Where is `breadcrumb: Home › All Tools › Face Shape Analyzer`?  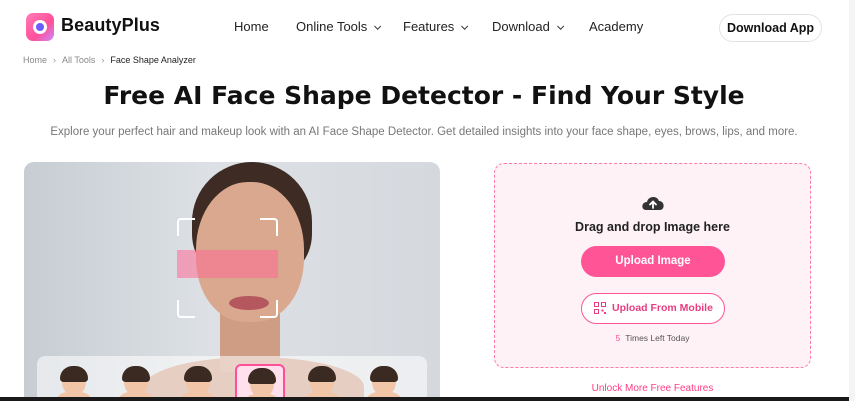 breadcrumb: Home › All Tools › Face Shape Analyzer is located at coordinates (109, 60).